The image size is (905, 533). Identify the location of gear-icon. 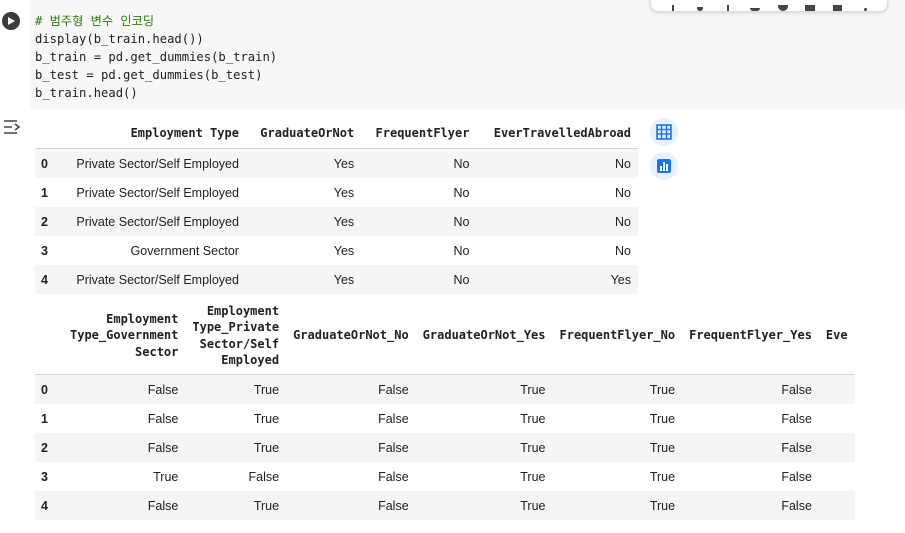
(783, 6).